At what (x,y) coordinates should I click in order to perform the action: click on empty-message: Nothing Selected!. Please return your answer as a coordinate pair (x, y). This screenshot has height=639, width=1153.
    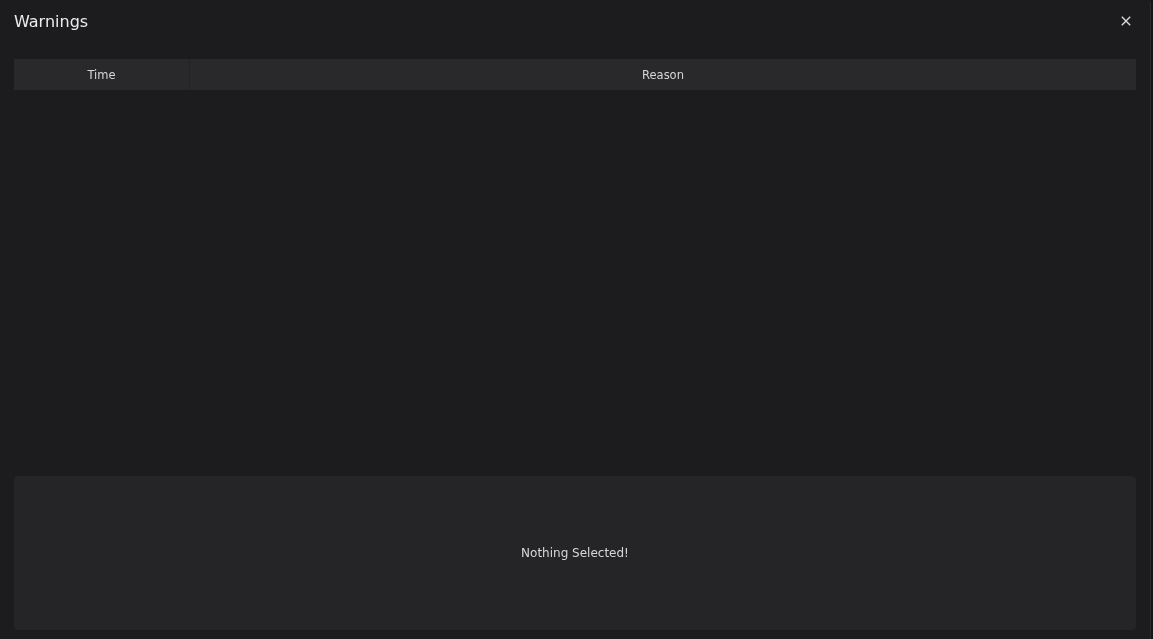
    Looking at the image, I should click on (575, 553).